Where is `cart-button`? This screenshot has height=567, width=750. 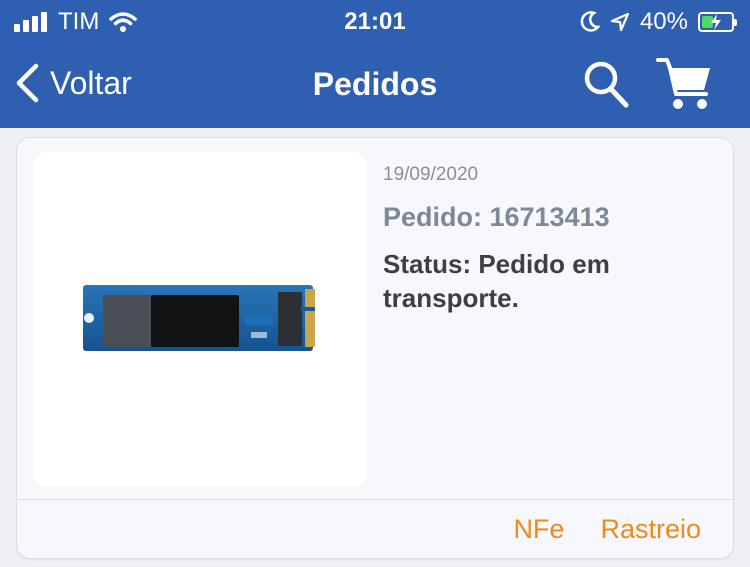 cart-button is located at coordinates (684, 86).